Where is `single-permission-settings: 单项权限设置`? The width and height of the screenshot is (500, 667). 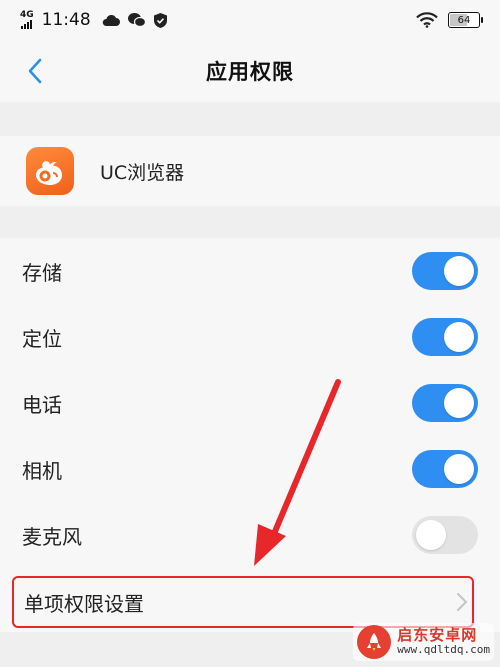
single-permission-settings: 单项权限设置 is located at coordinates (243, 602).